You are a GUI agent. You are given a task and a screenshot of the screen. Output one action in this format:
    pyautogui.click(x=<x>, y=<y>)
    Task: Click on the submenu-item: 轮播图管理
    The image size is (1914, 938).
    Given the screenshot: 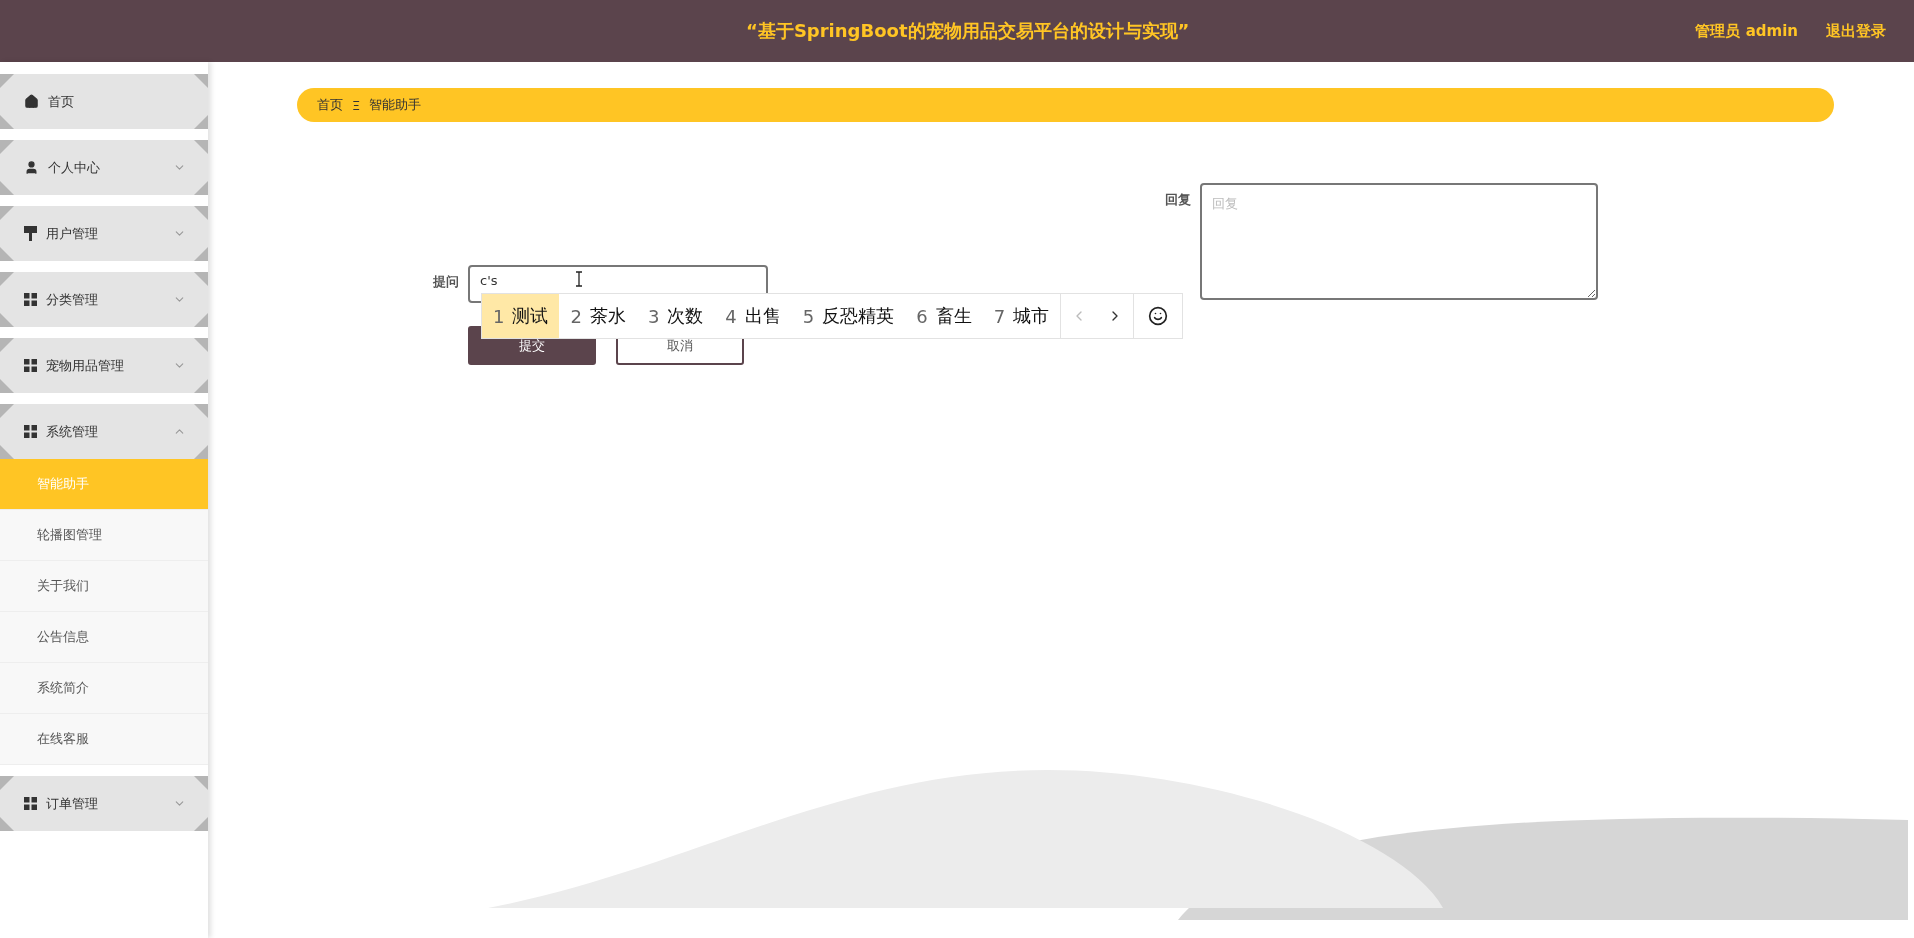 What is the action you would take?
    pyautogui.click(x=104, y=535)
    